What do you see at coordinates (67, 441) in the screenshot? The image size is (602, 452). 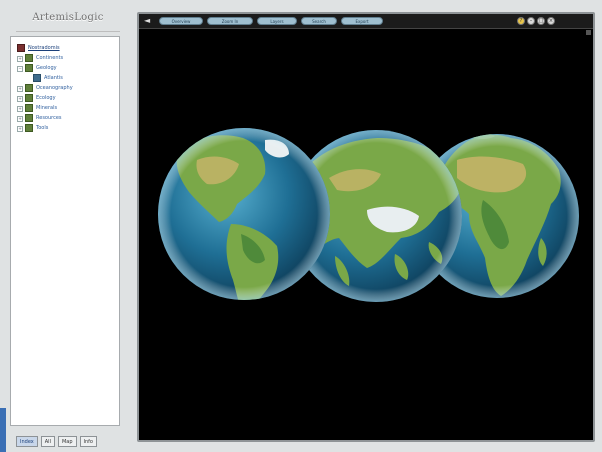 I see `tab-map: Map` at bounding box center [67, 441].